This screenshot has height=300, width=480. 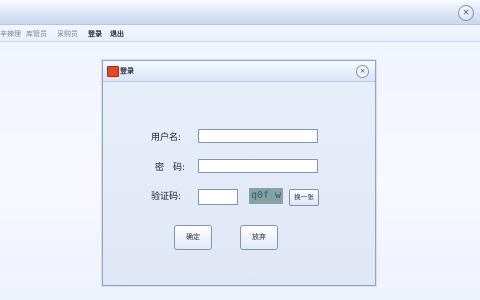 I want to click on refresh-captcha-button: 换一张, so click(x=304, y=197).